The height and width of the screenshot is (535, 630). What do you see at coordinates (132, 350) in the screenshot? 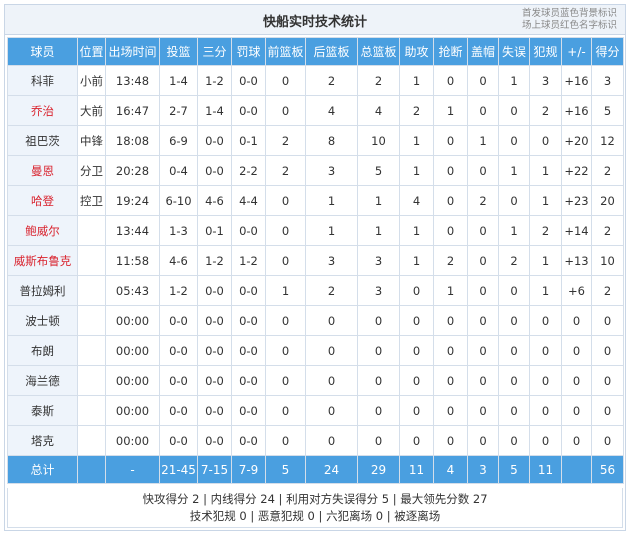
I see `cell-minutes: 00:00` at bounding box center [132, 350].